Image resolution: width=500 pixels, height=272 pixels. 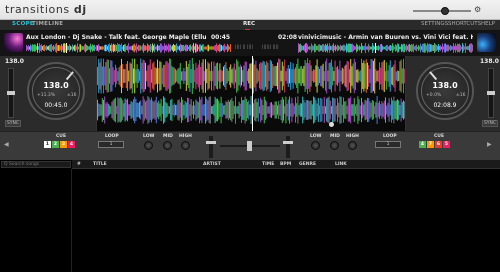 What do you see at coordinates (352, 145) in the screenshot?
I see `deck-right-eq-high-knob` at bounding box center [352, 145].